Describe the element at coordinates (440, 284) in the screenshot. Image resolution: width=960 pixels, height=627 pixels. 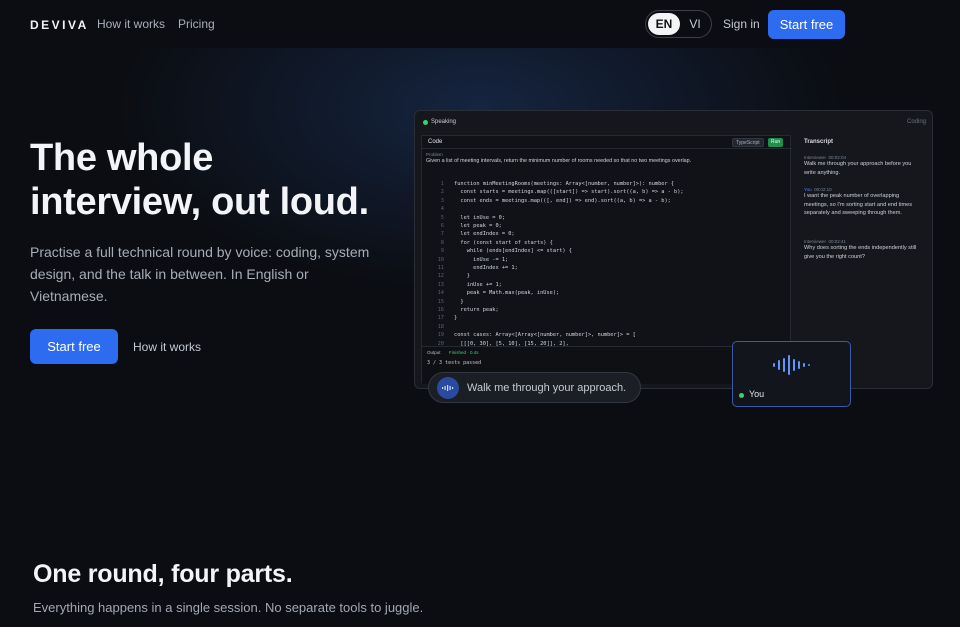
I see `line-number: 13` at that location.